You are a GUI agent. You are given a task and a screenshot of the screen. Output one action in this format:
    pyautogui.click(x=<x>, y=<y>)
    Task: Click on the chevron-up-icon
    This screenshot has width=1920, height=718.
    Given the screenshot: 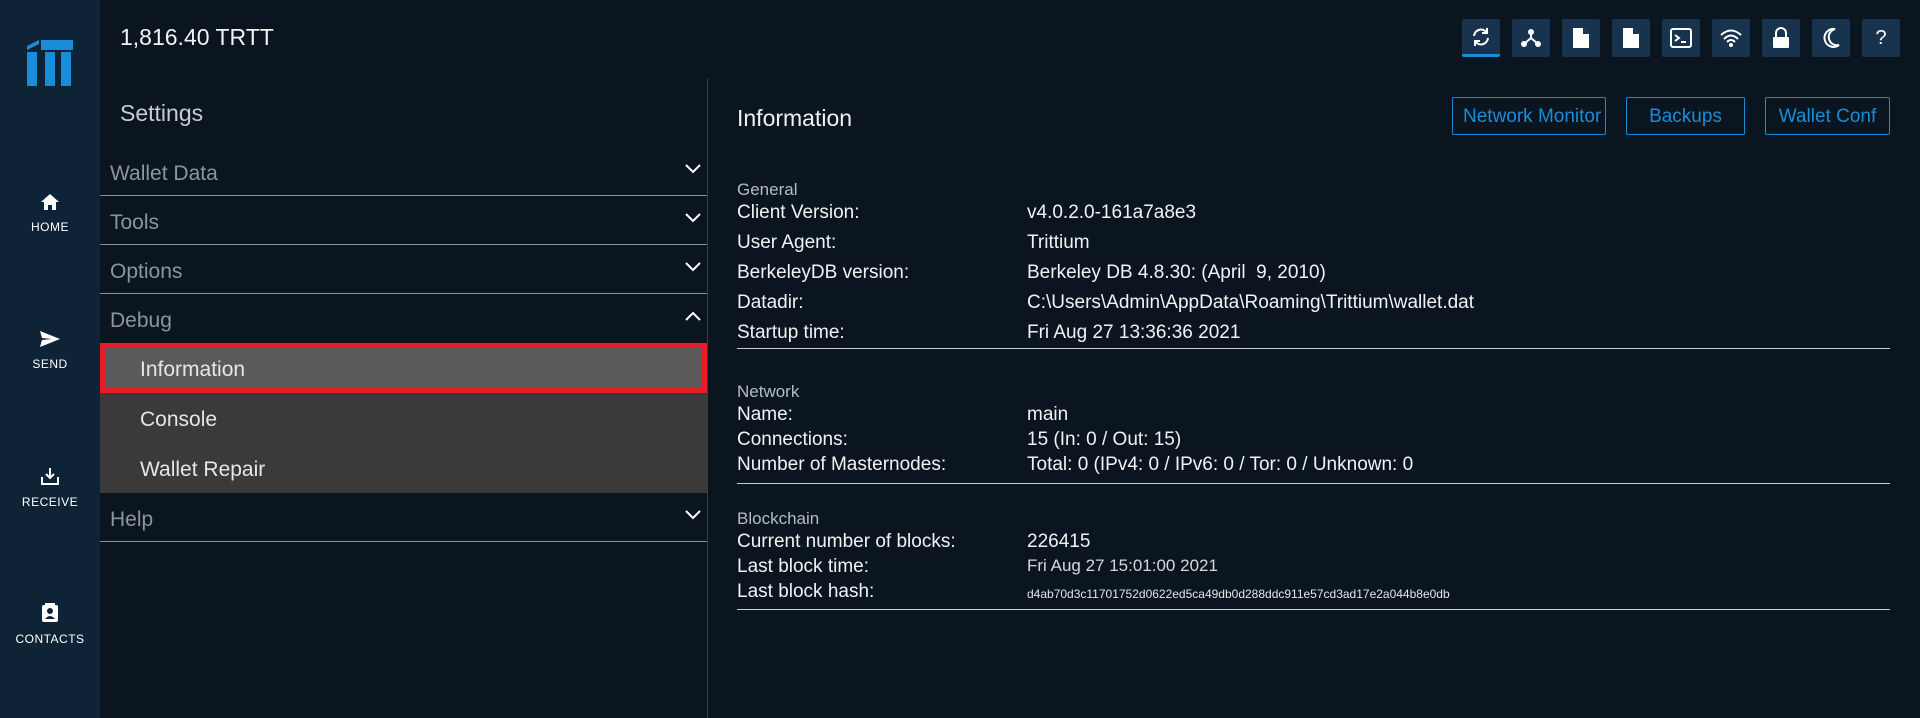 What is the action you would take?
    pyautogui.click(x=693, y=316)
    